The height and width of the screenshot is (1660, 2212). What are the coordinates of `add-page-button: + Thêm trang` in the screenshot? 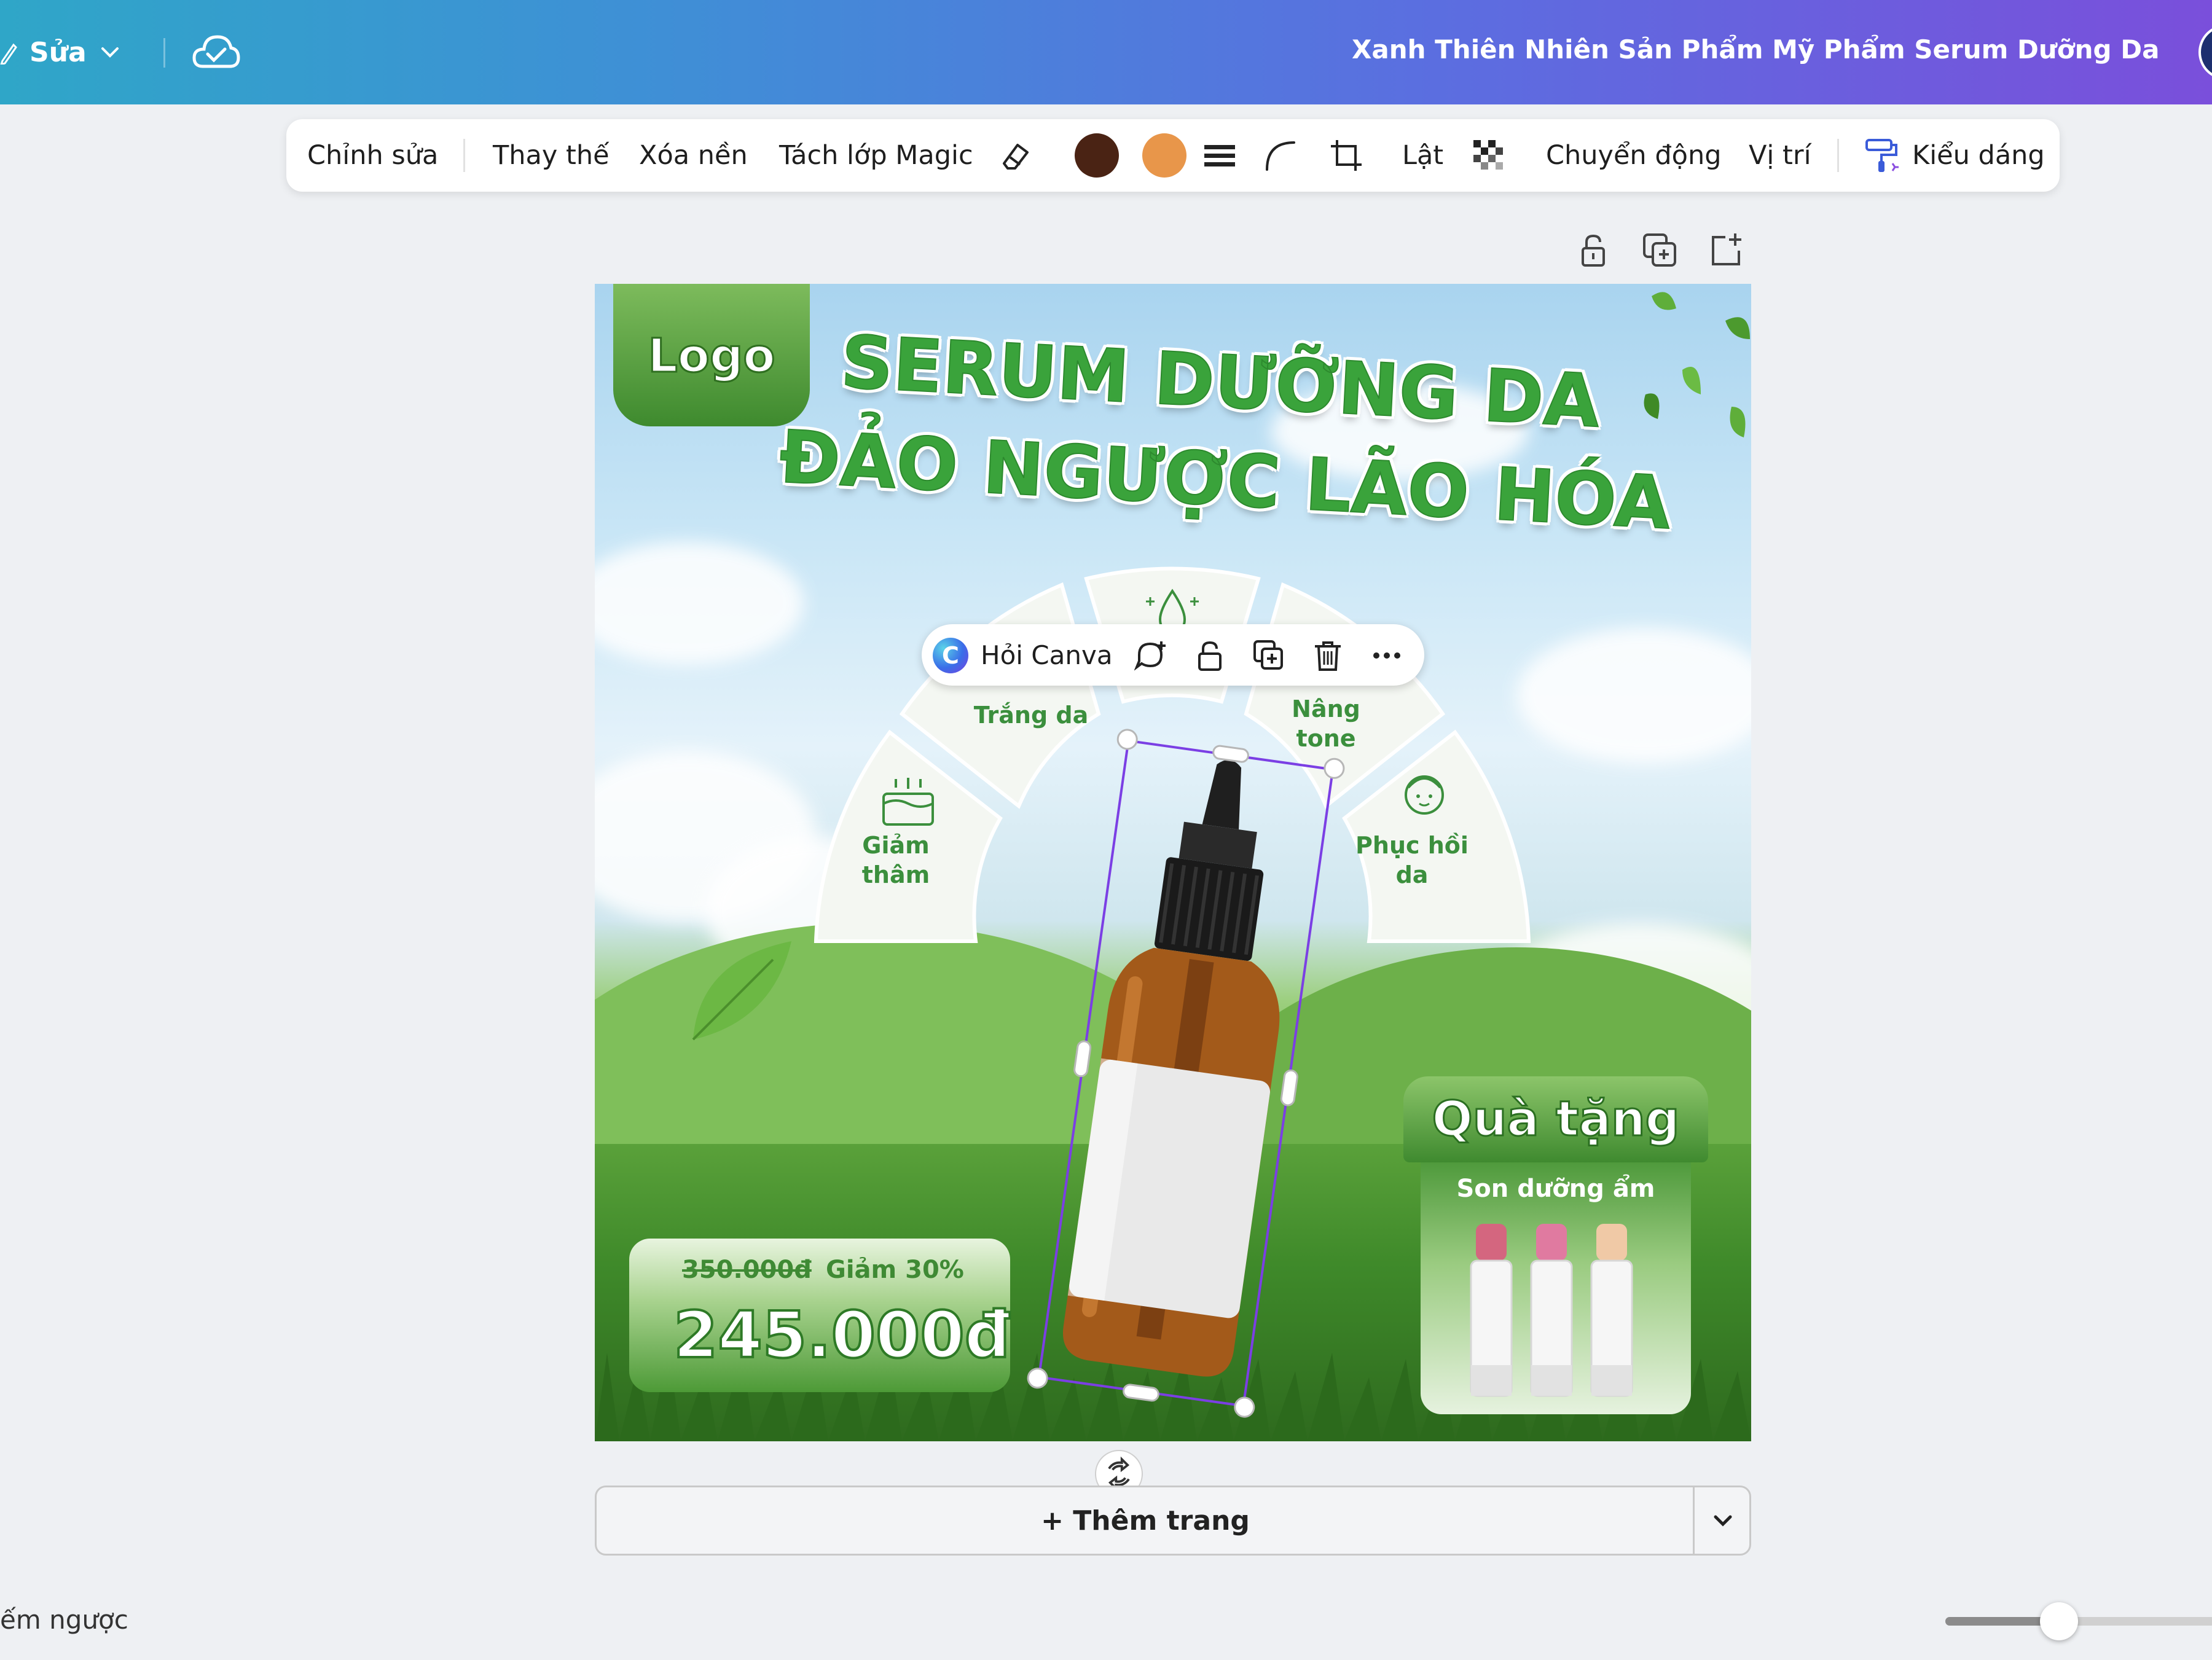 It's located at (1145, 1520).